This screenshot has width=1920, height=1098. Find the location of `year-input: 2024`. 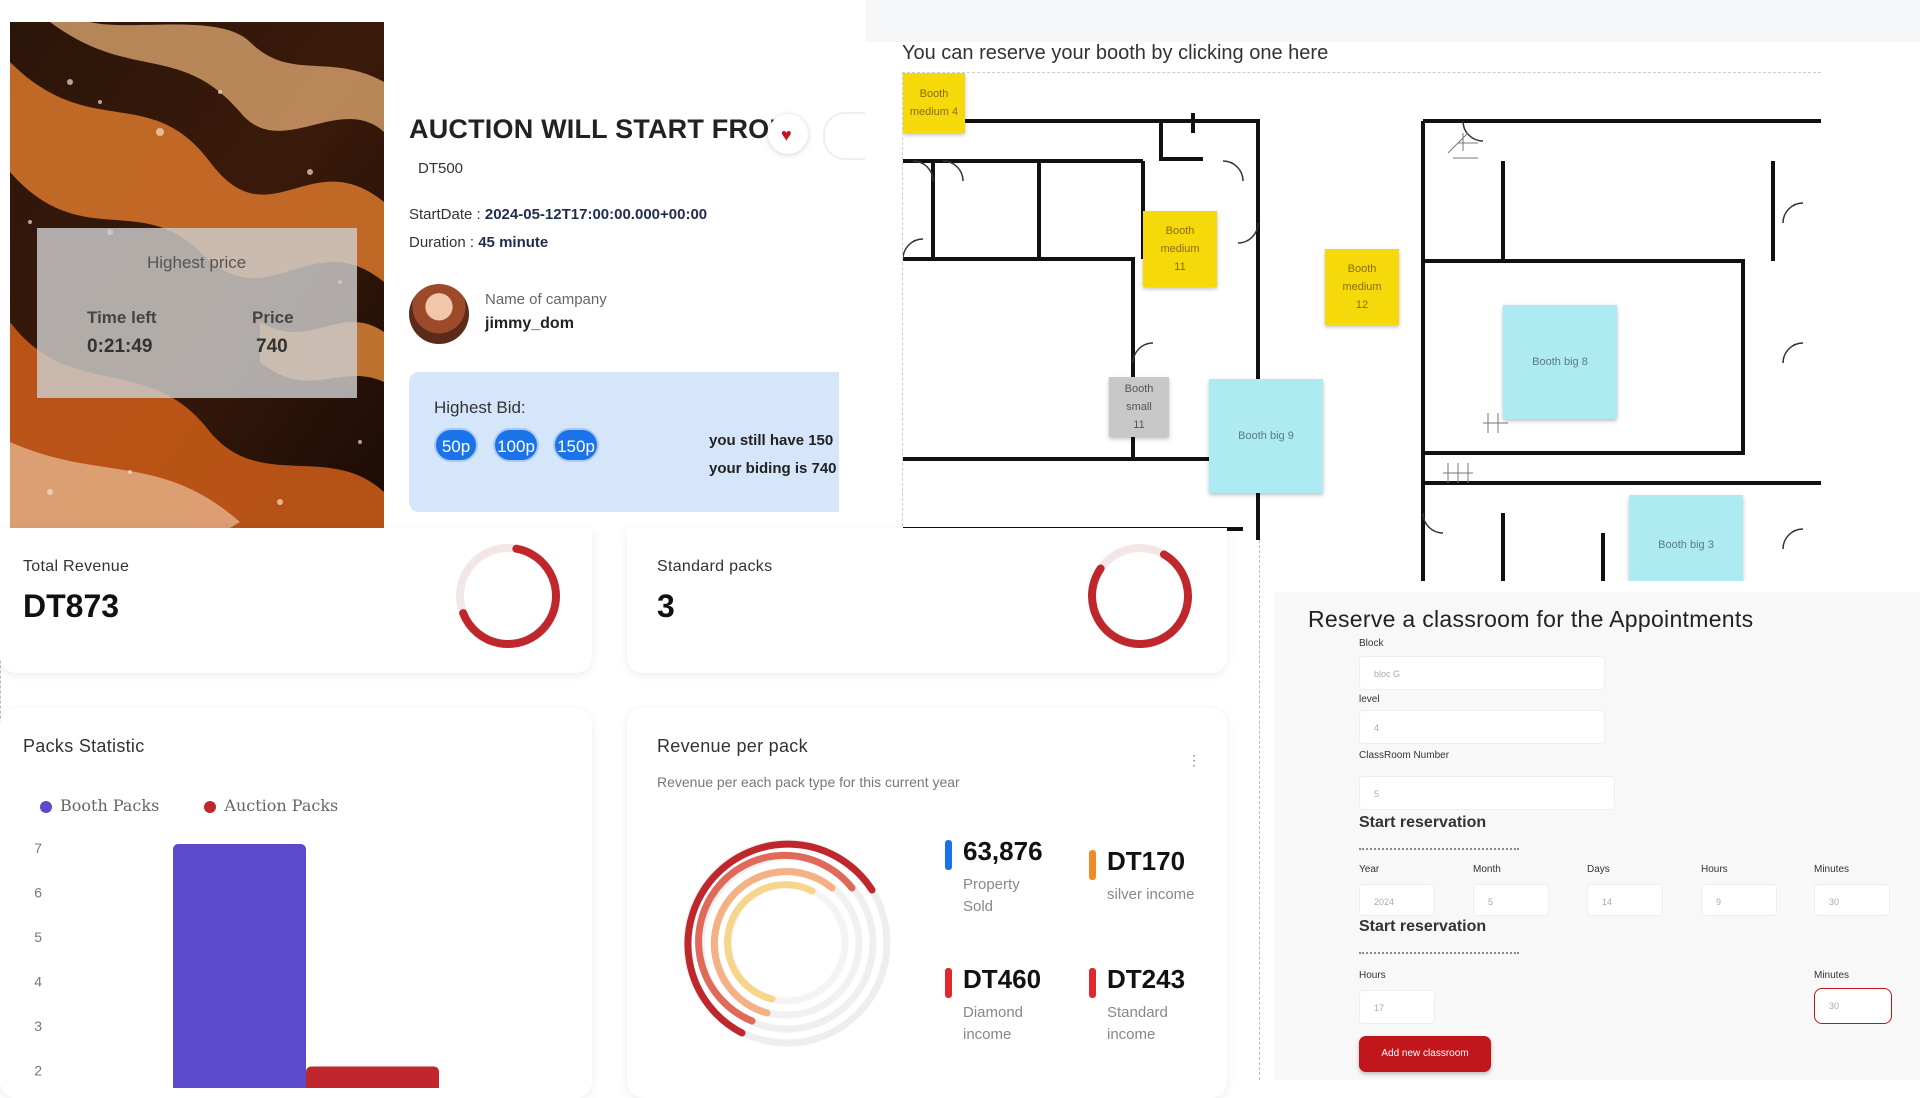

year-input: 2024 is located at coordinates (1397, 900).